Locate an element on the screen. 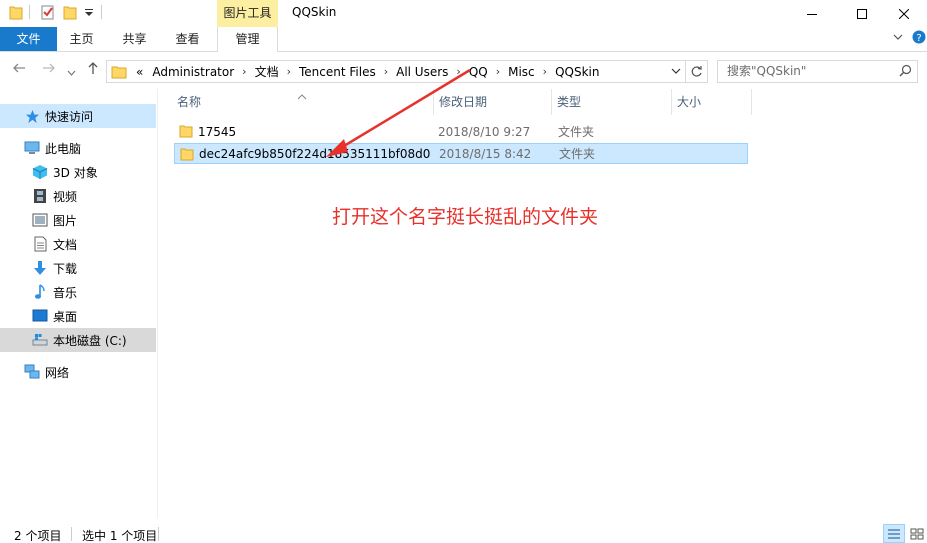 The width and height of the screenshot is (927, 543). item-count: 2 个项目 is located at coordinates (38, 536).